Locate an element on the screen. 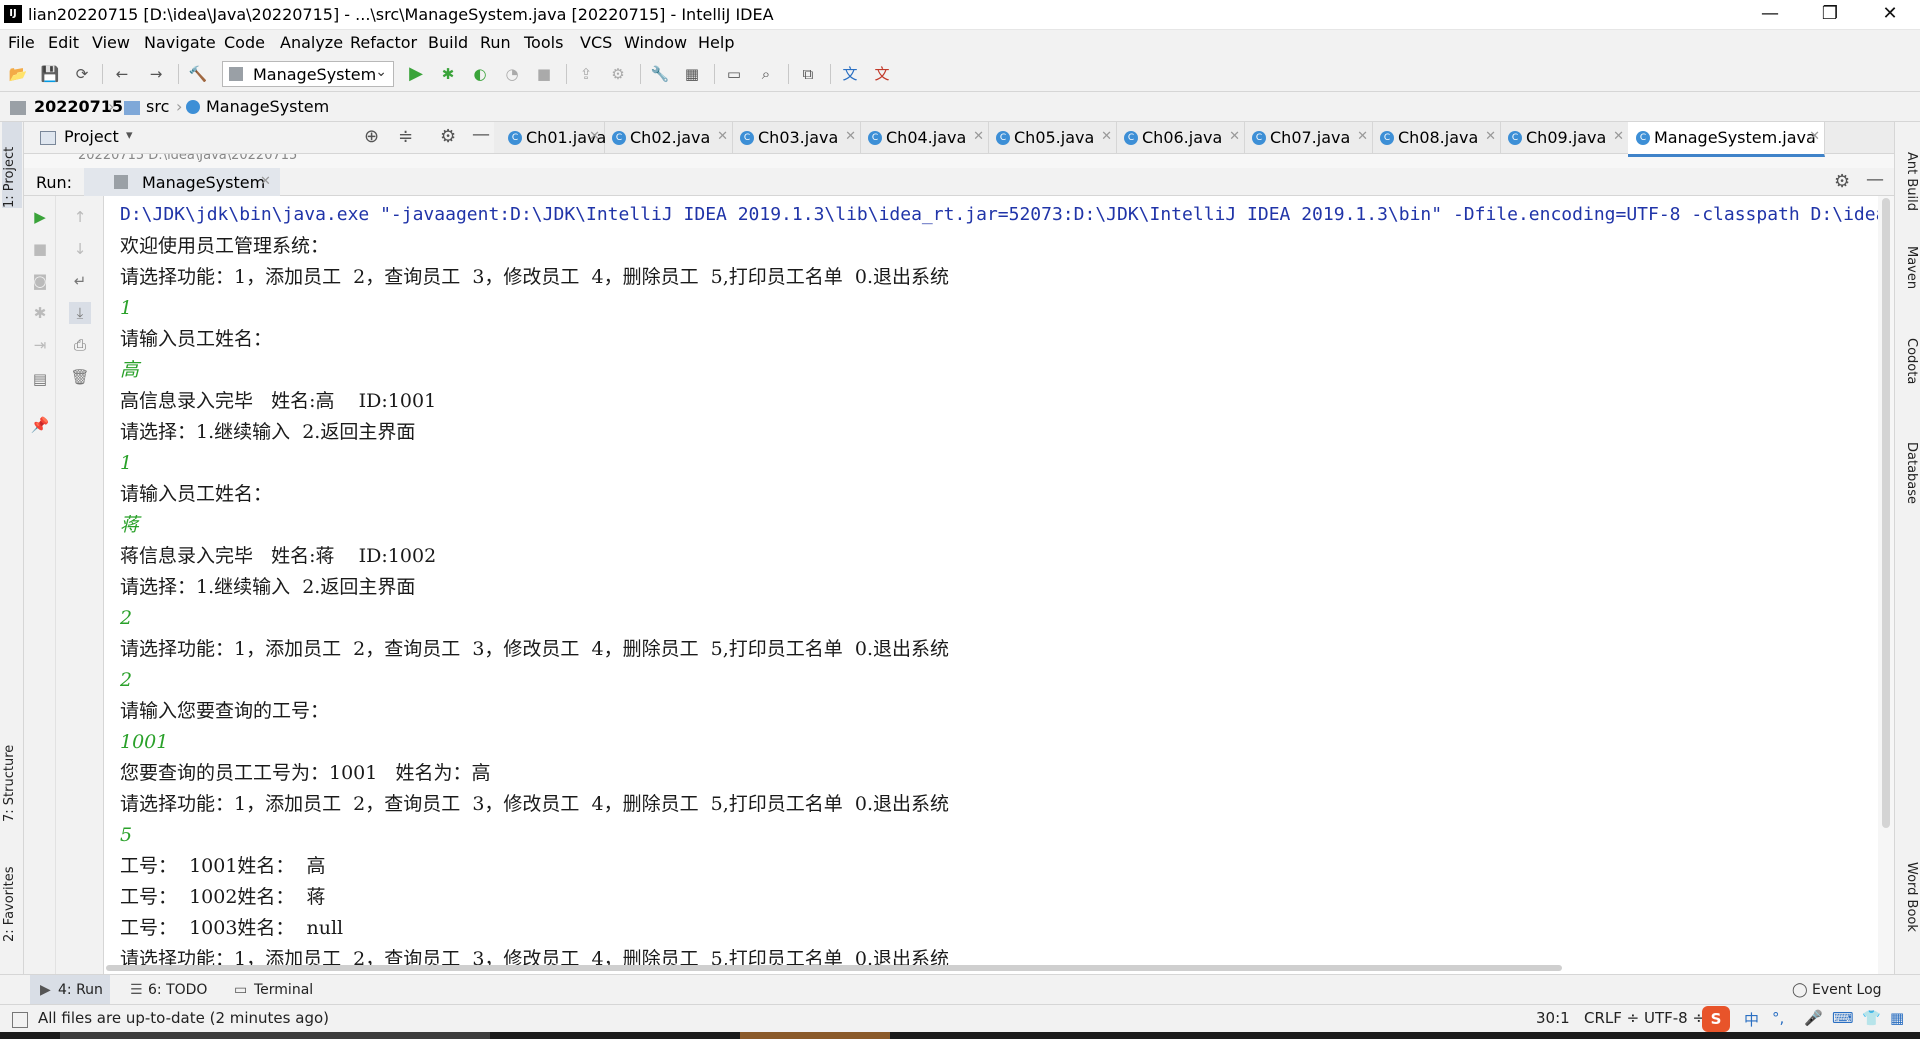 The height and width of the screenshot is (1039, 1920). search-icon: ⌕ is located at coordinates (766, 74).